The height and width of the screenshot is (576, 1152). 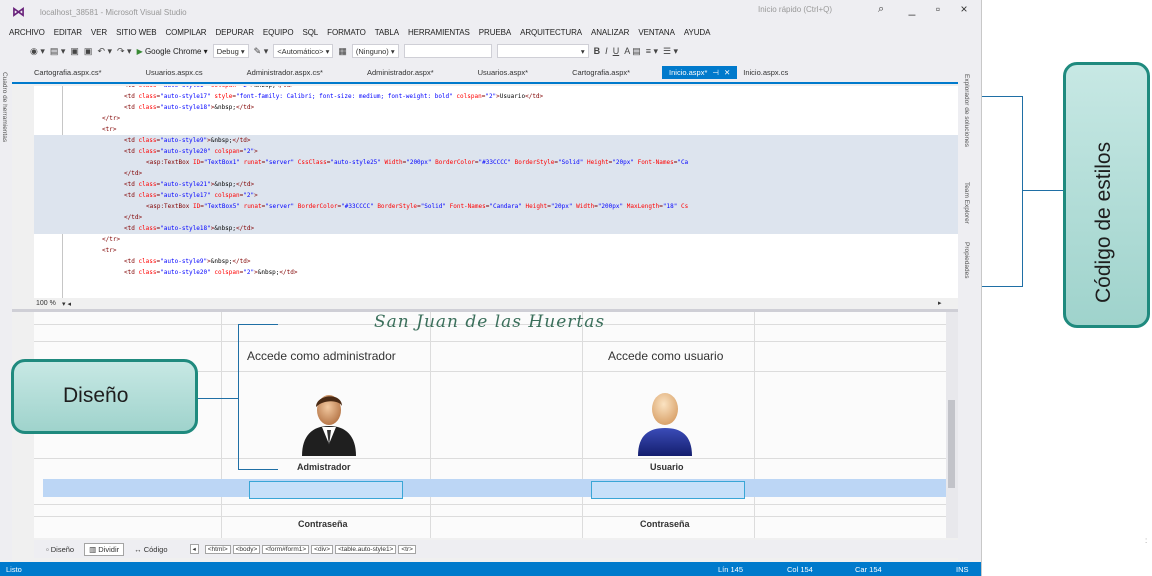 What do you see at coordinates (715, 72) in the screenshot?
I see `pin-icon: ⊣` at bounding box center [715, 72].